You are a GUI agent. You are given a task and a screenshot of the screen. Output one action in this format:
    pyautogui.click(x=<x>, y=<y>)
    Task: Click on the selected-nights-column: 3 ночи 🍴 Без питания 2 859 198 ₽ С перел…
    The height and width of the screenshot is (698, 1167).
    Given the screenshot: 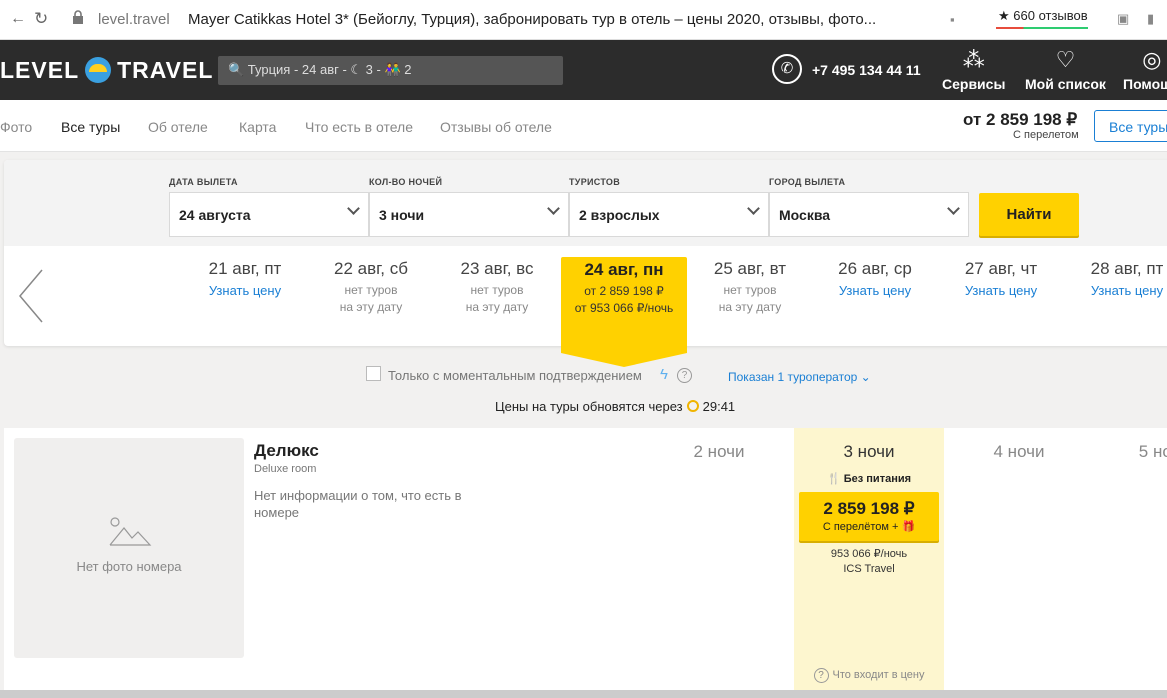 What is the action you would take?
    pyautogui.click(x=869, y=559)
    